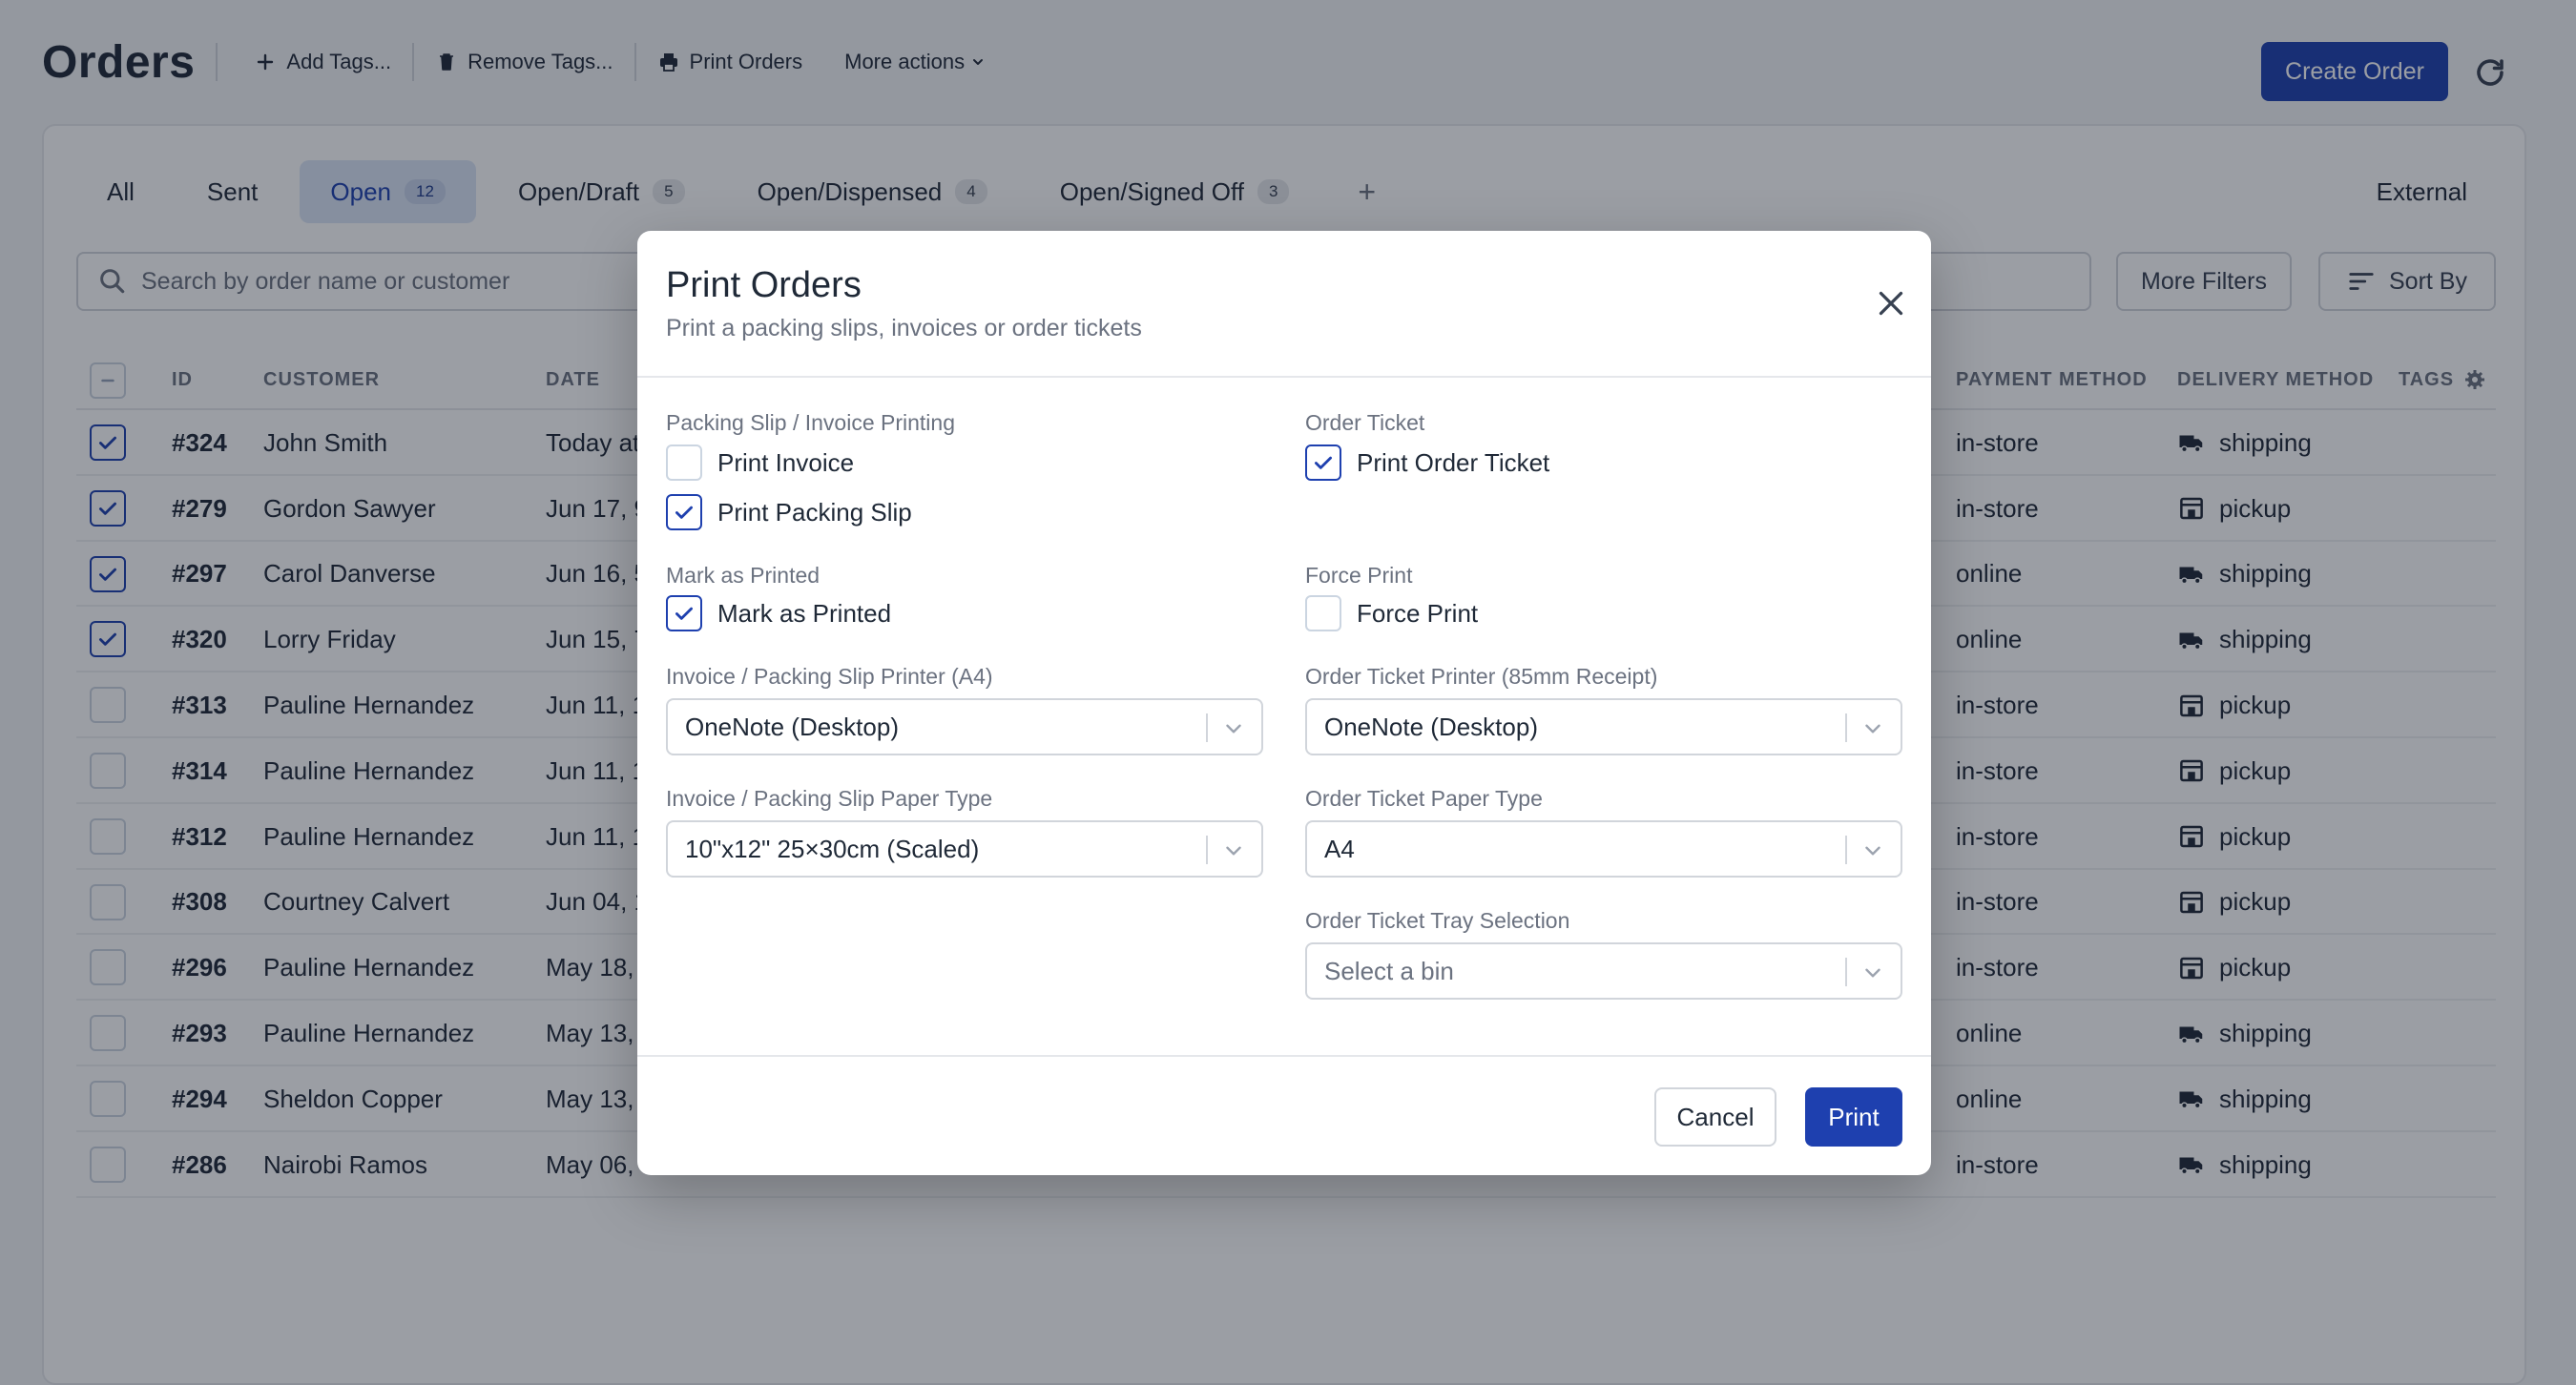 The height and width of the screenshot is (1385, 2576). Describe the element at coordinates (829, 798) in the screenshot. I see `invoice-paper-label: Invoice / Packing Slip Paper Type` at that location.